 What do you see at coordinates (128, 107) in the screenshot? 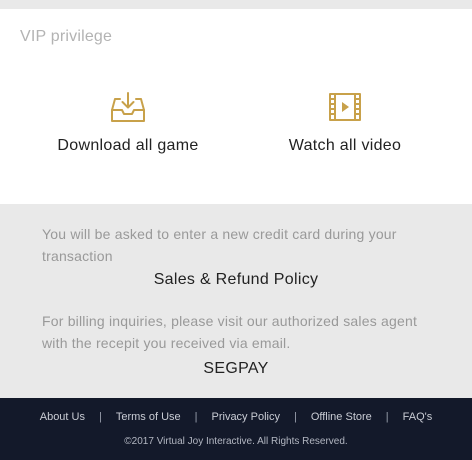
I see `download-tray-icon` at bounding box center [128, 107].